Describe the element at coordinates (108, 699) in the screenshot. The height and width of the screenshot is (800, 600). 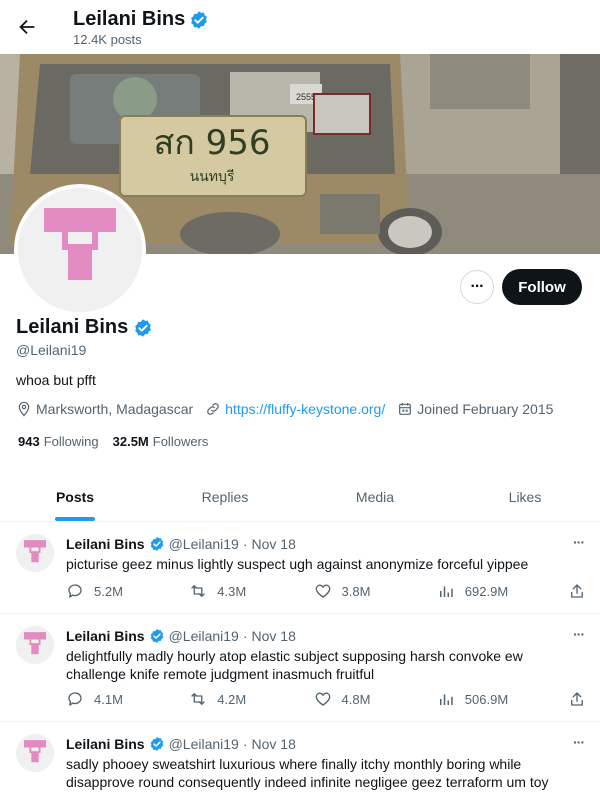
I see `reply-count: 4.1M` at that location.